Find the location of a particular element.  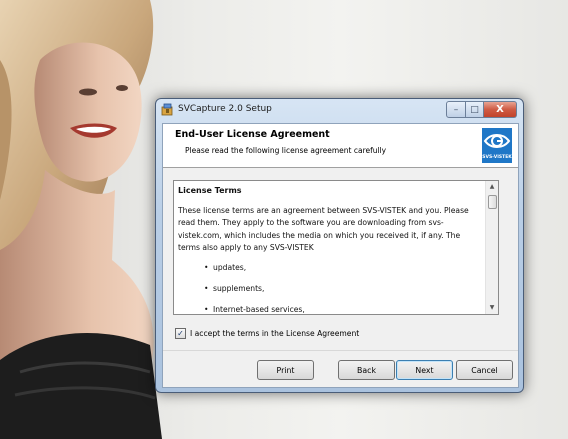

accept-terms-checkbox: ✓ is located at coordinates (180, 333).